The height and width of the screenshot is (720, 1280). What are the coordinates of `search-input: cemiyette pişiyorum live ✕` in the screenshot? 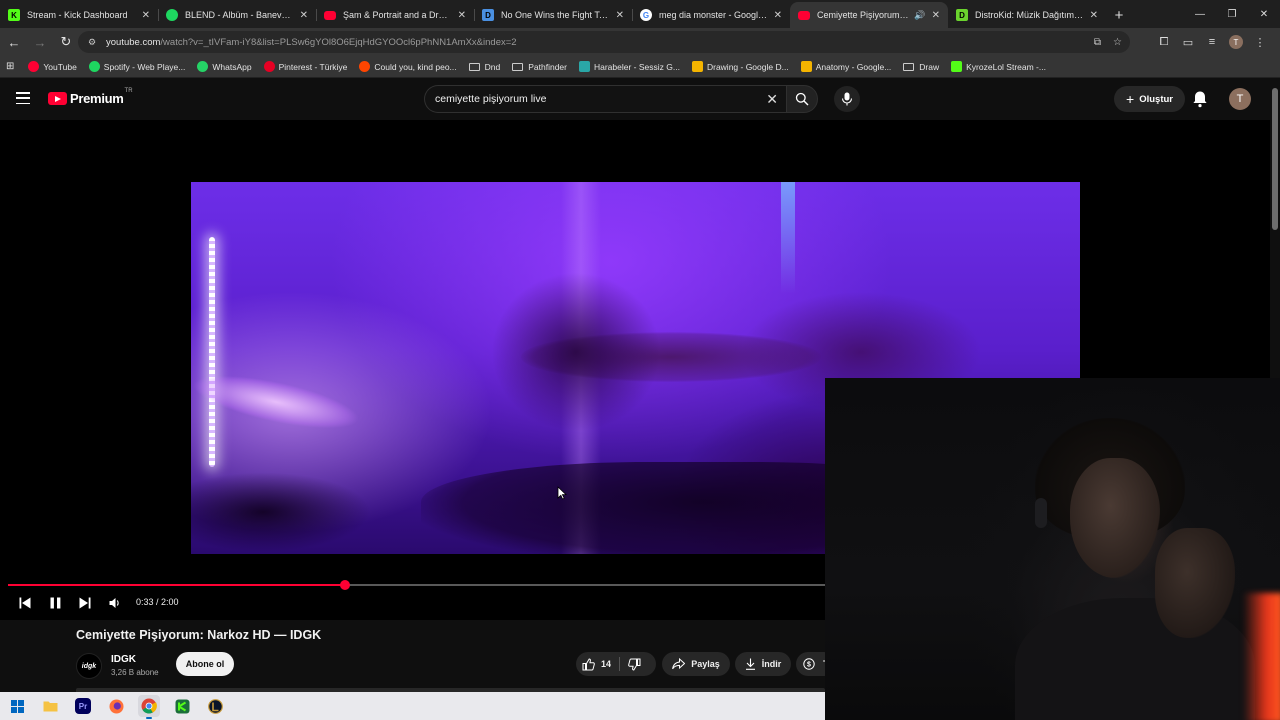 It's located at (605, 99).